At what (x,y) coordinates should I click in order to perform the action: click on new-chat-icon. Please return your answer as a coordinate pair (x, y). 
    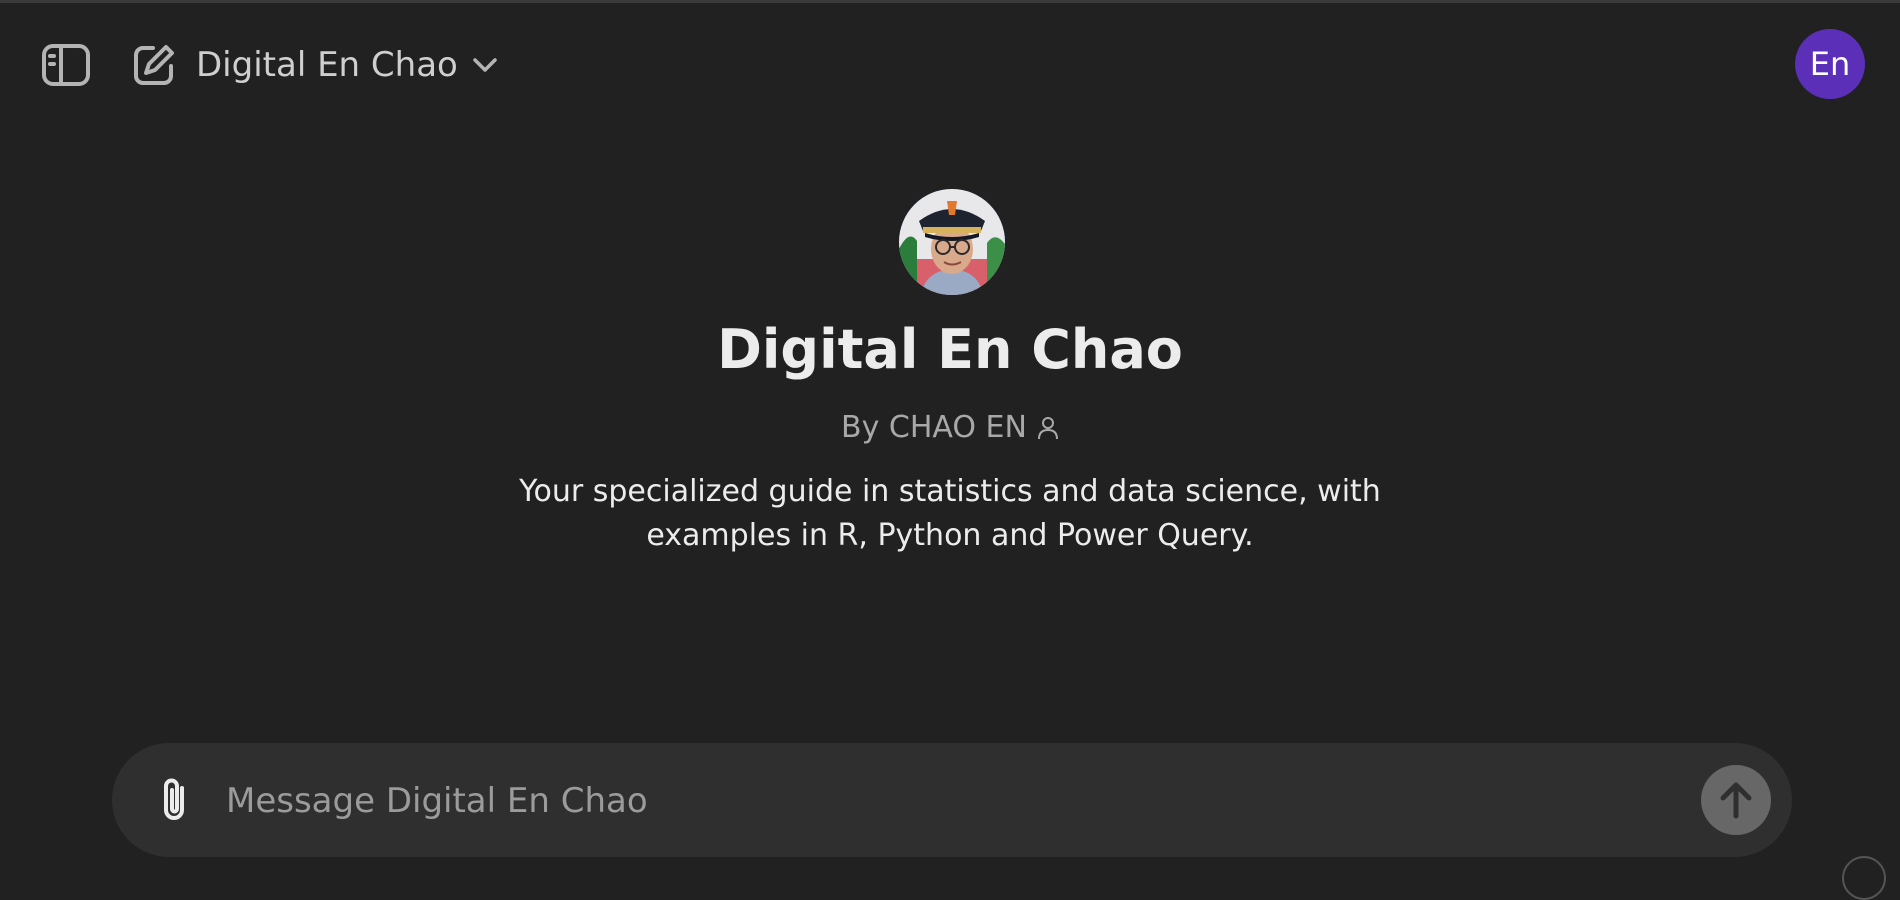
    Looking at the image, I should click on (154, 65).